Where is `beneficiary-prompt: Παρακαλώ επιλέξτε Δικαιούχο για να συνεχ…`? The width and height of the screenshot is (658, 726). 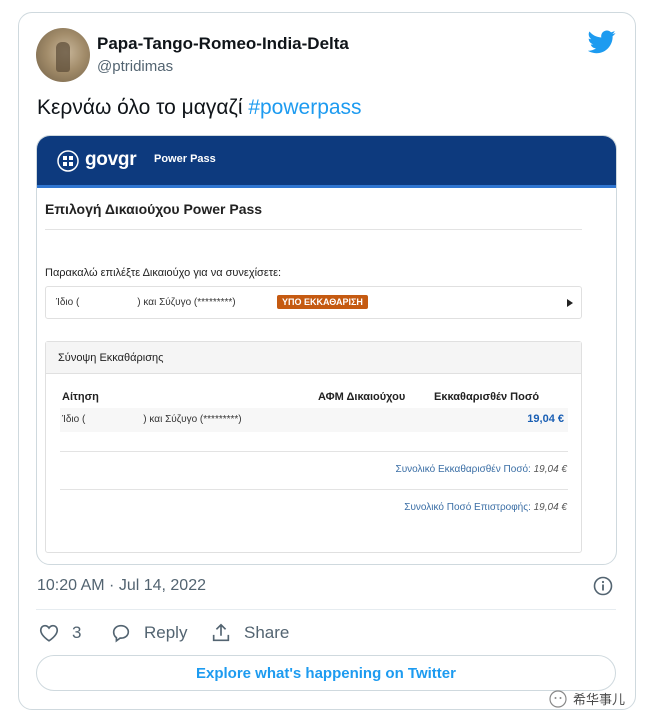 beneficiary-prompt: Παρακαλώ επιλέξτε Δικαιούχο για να συνεχ… is located at coordinates (163, 273).